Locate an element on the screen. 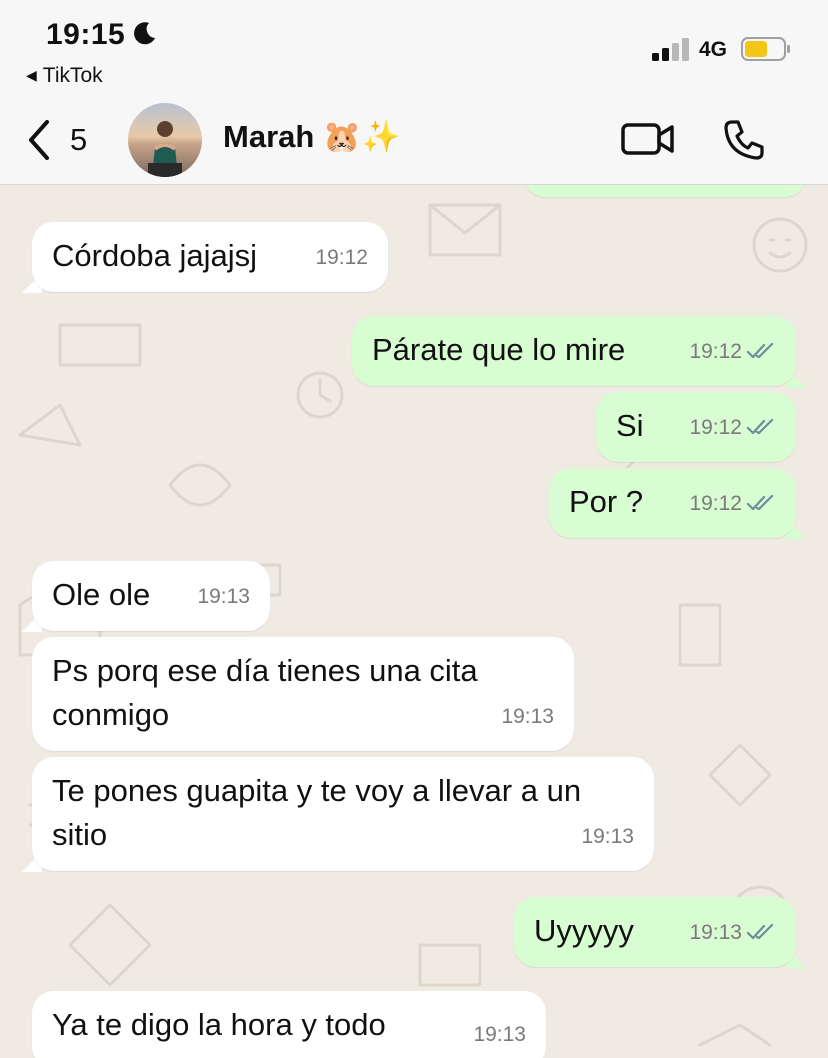  message-outgoing: Párate que lo mire 19:12 is located at coordinates (574, 351).